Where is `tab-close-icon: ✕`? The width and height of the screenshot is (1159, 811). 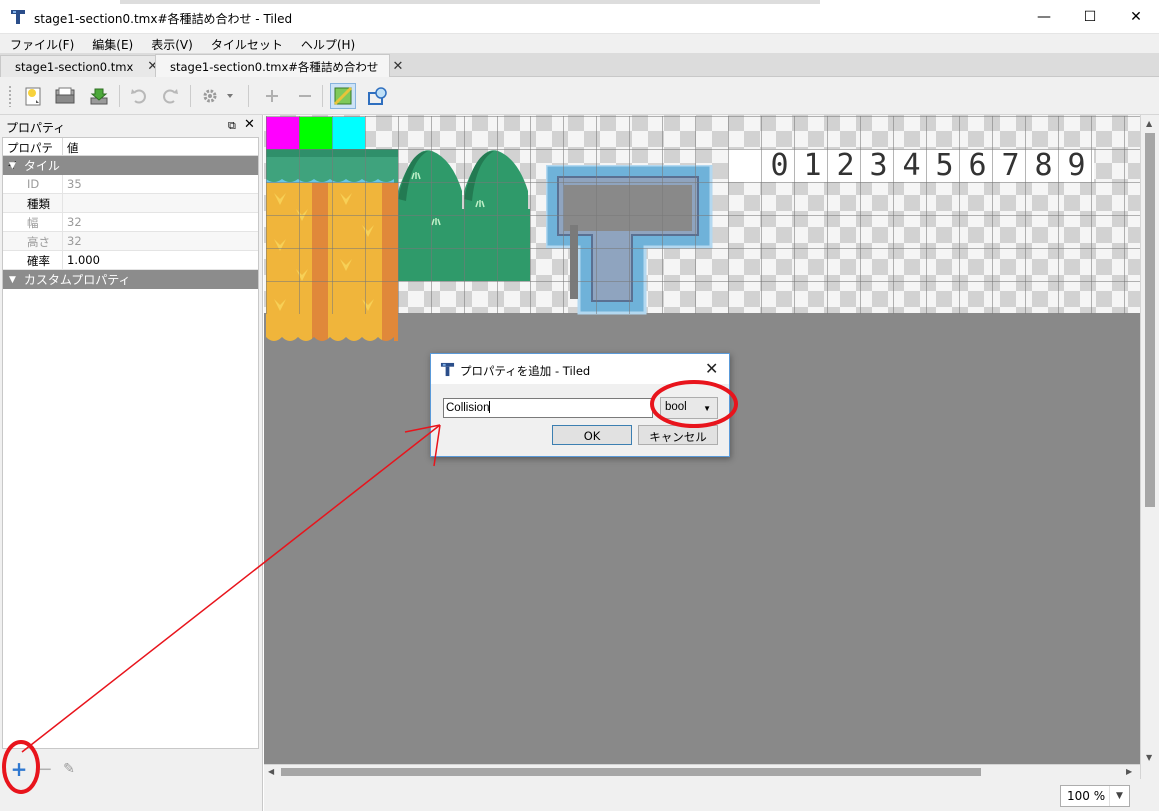 tab-close-icon: ✕ is located at coordinates (397, 66).